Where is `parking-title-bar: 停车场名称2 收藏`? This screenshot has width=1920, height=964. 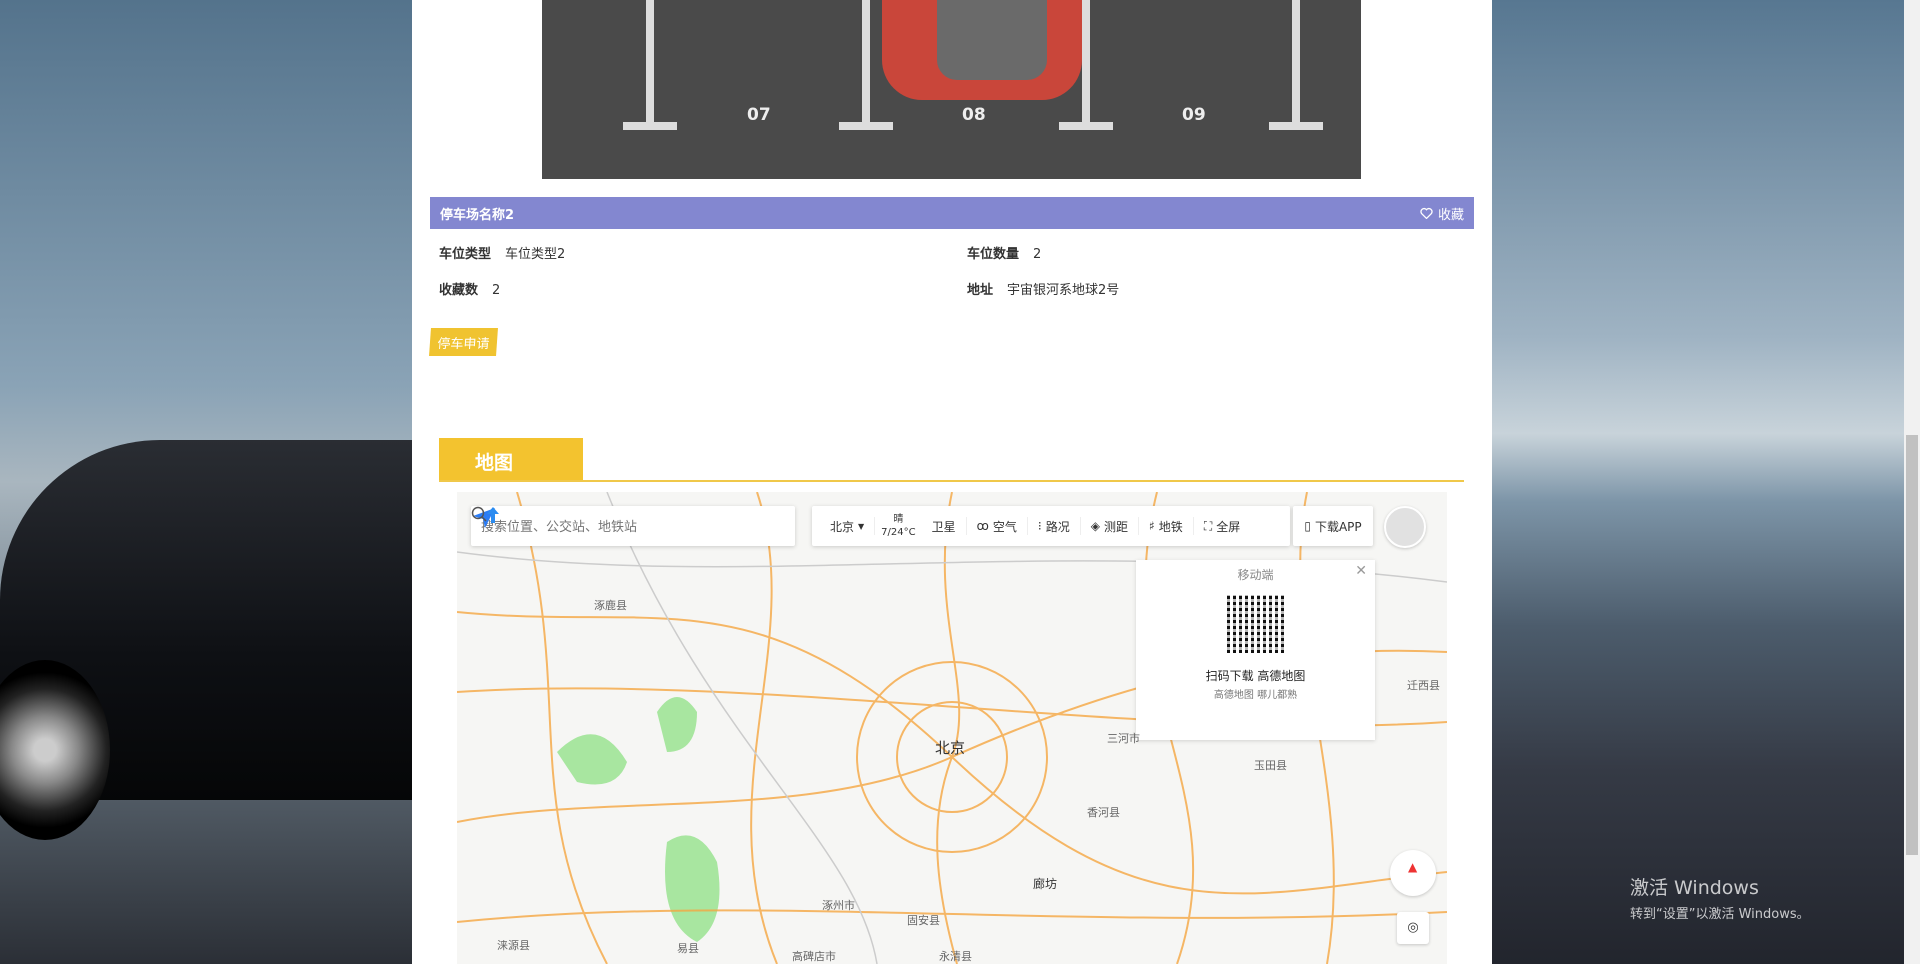 parking-title-bar: 停车场名称2 收藏 is located at coordinates (952, 213).